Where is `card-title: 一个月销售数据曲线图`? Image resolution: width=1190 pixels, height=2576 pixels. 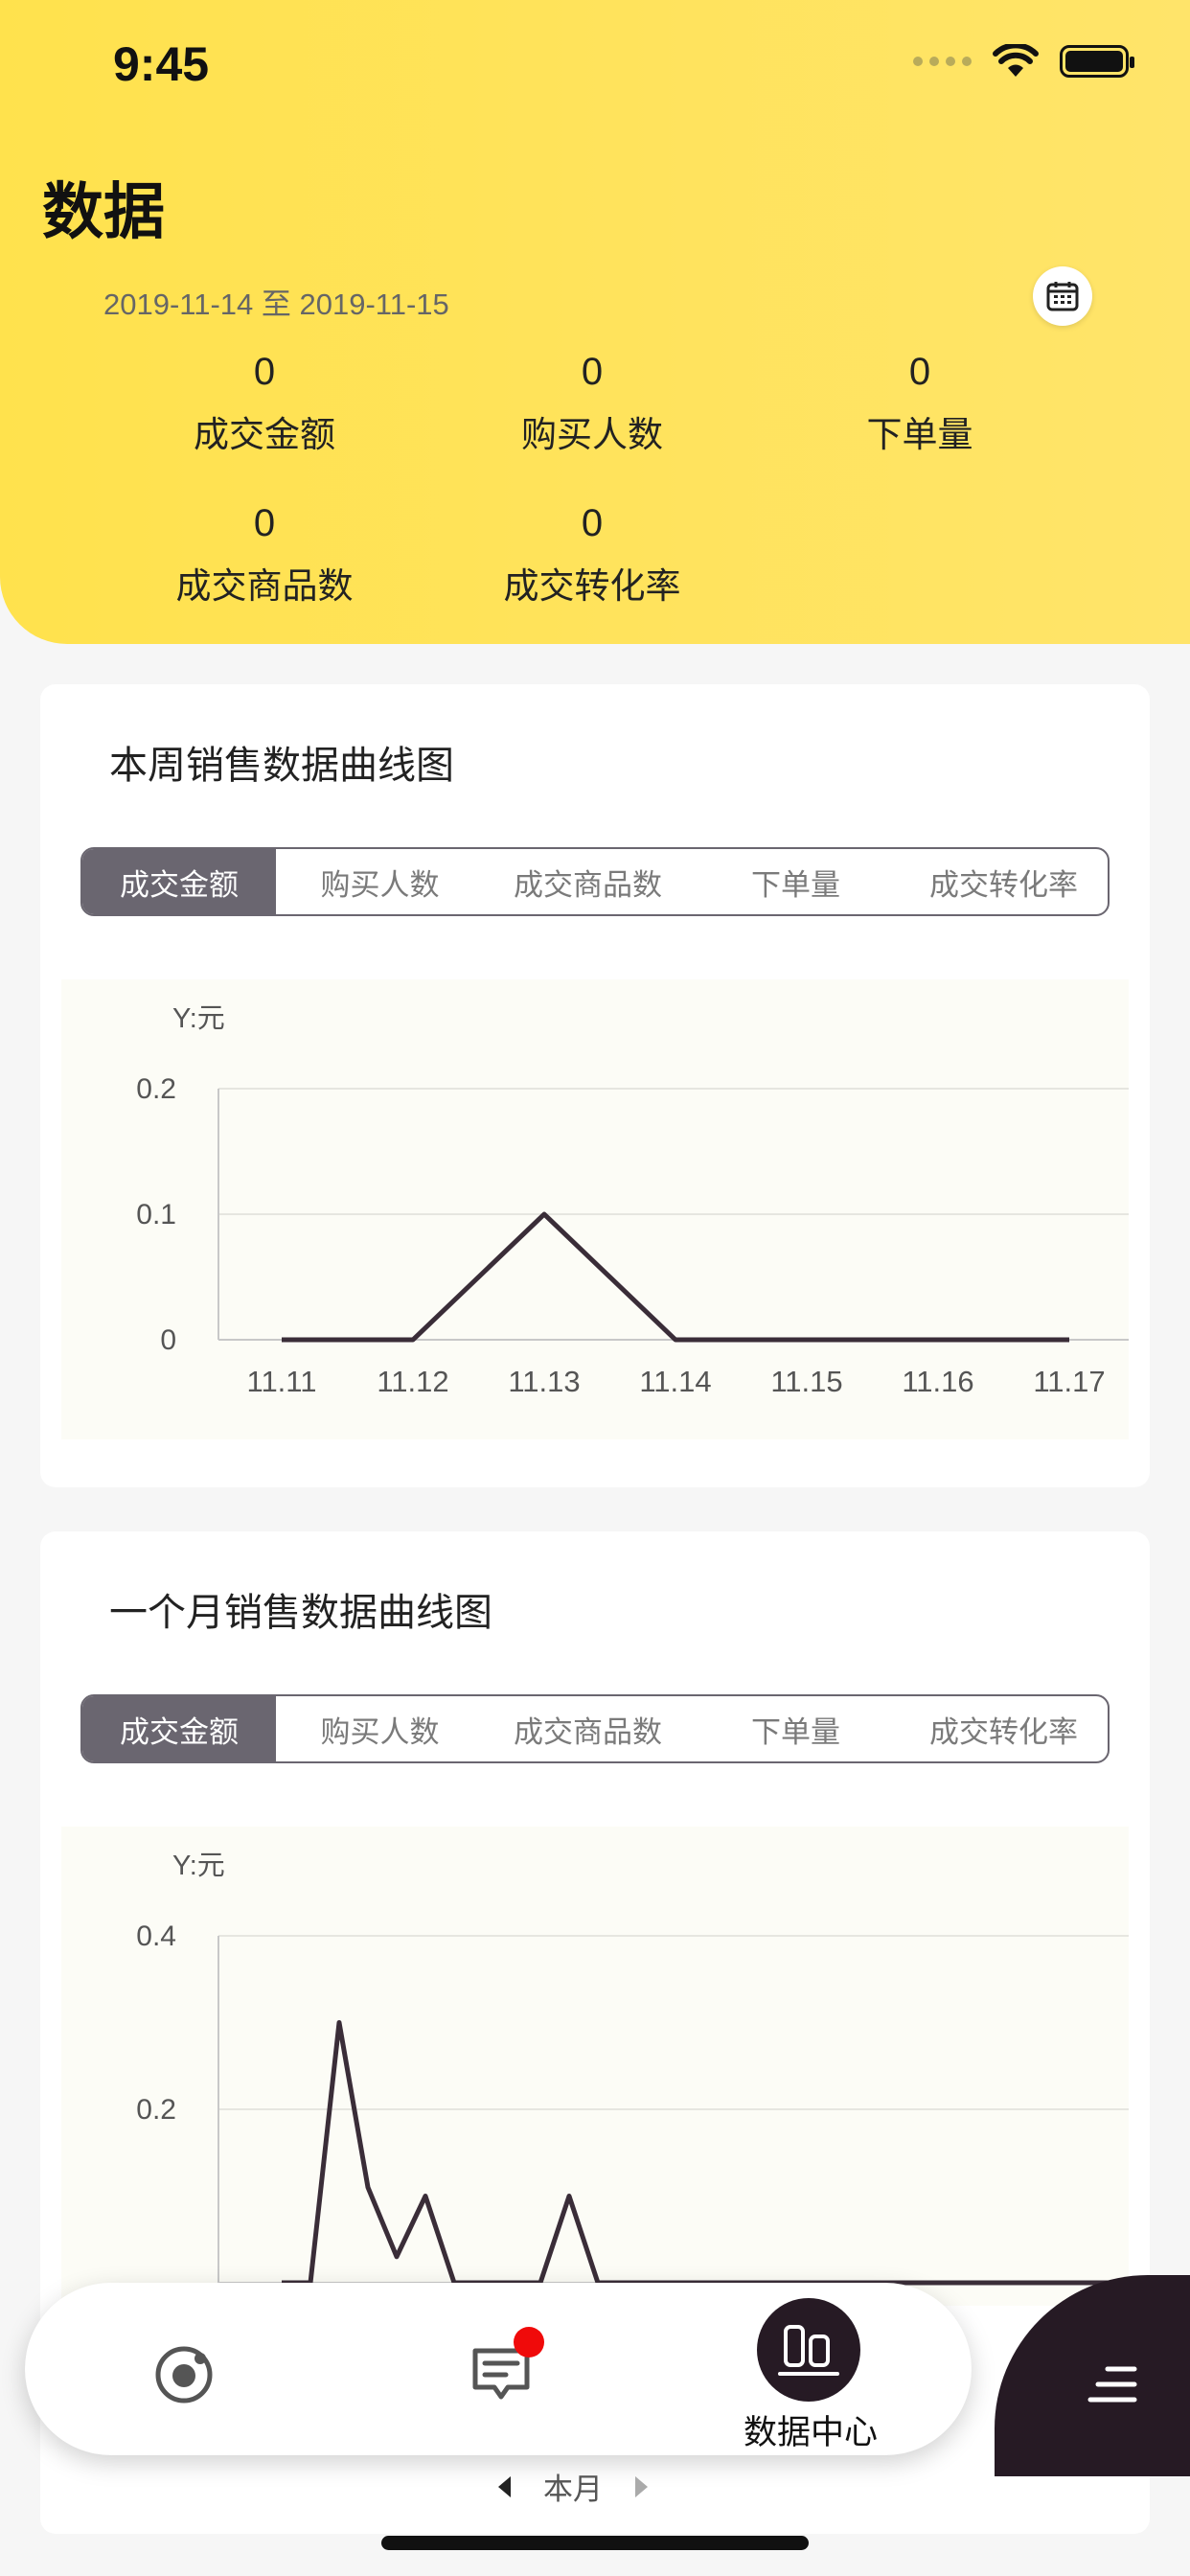
card-title: 一个月销售数据曲线图 is located at coordinates (301, 1613).